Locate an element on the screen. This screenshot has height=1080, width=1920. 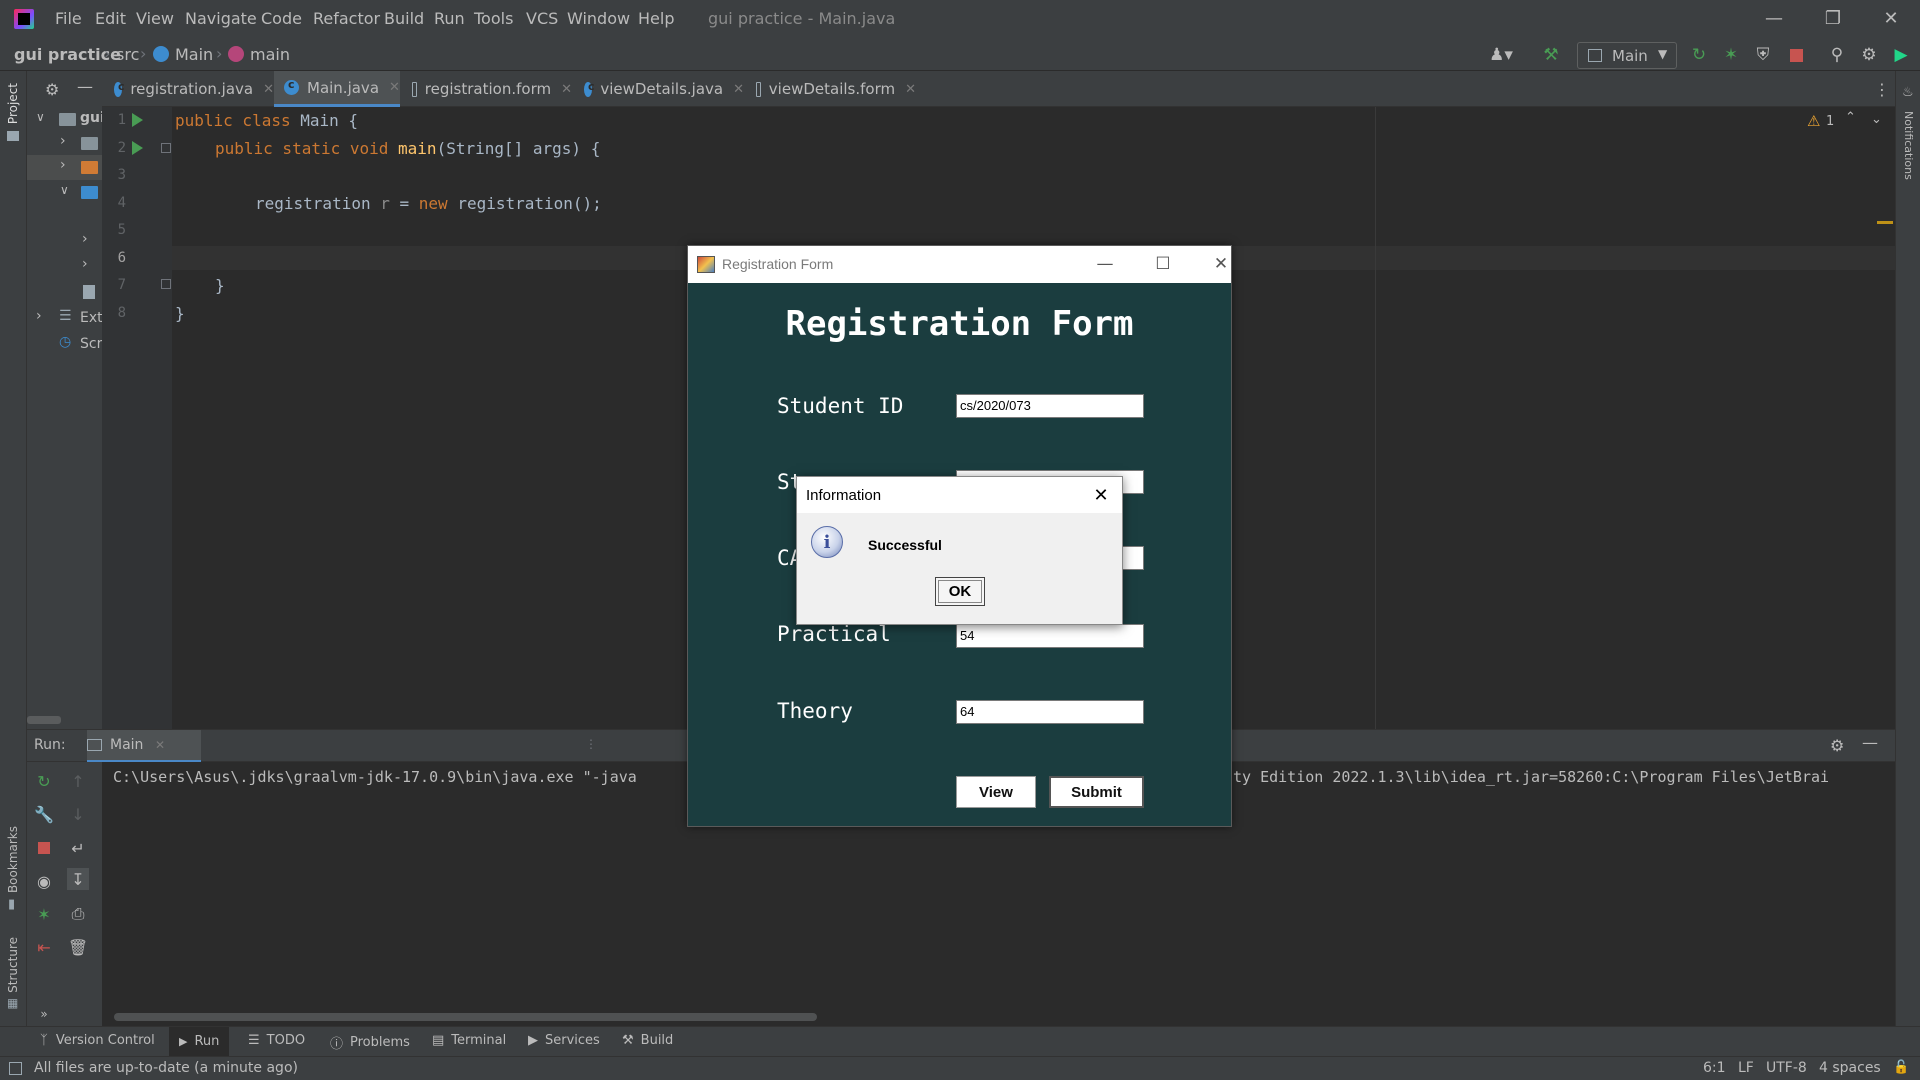
bell-icon: ♨ is located at coordinates (1908, 92).